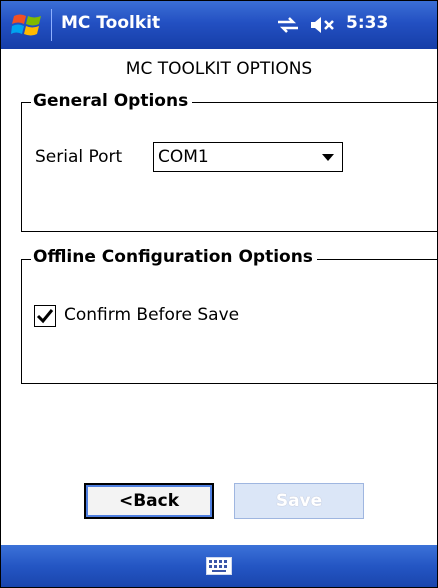 This screenshot has width=438, height=588. Describe the element at coordinates (27, 25) in the screenshot. I see `windows-start-icon` at that location.